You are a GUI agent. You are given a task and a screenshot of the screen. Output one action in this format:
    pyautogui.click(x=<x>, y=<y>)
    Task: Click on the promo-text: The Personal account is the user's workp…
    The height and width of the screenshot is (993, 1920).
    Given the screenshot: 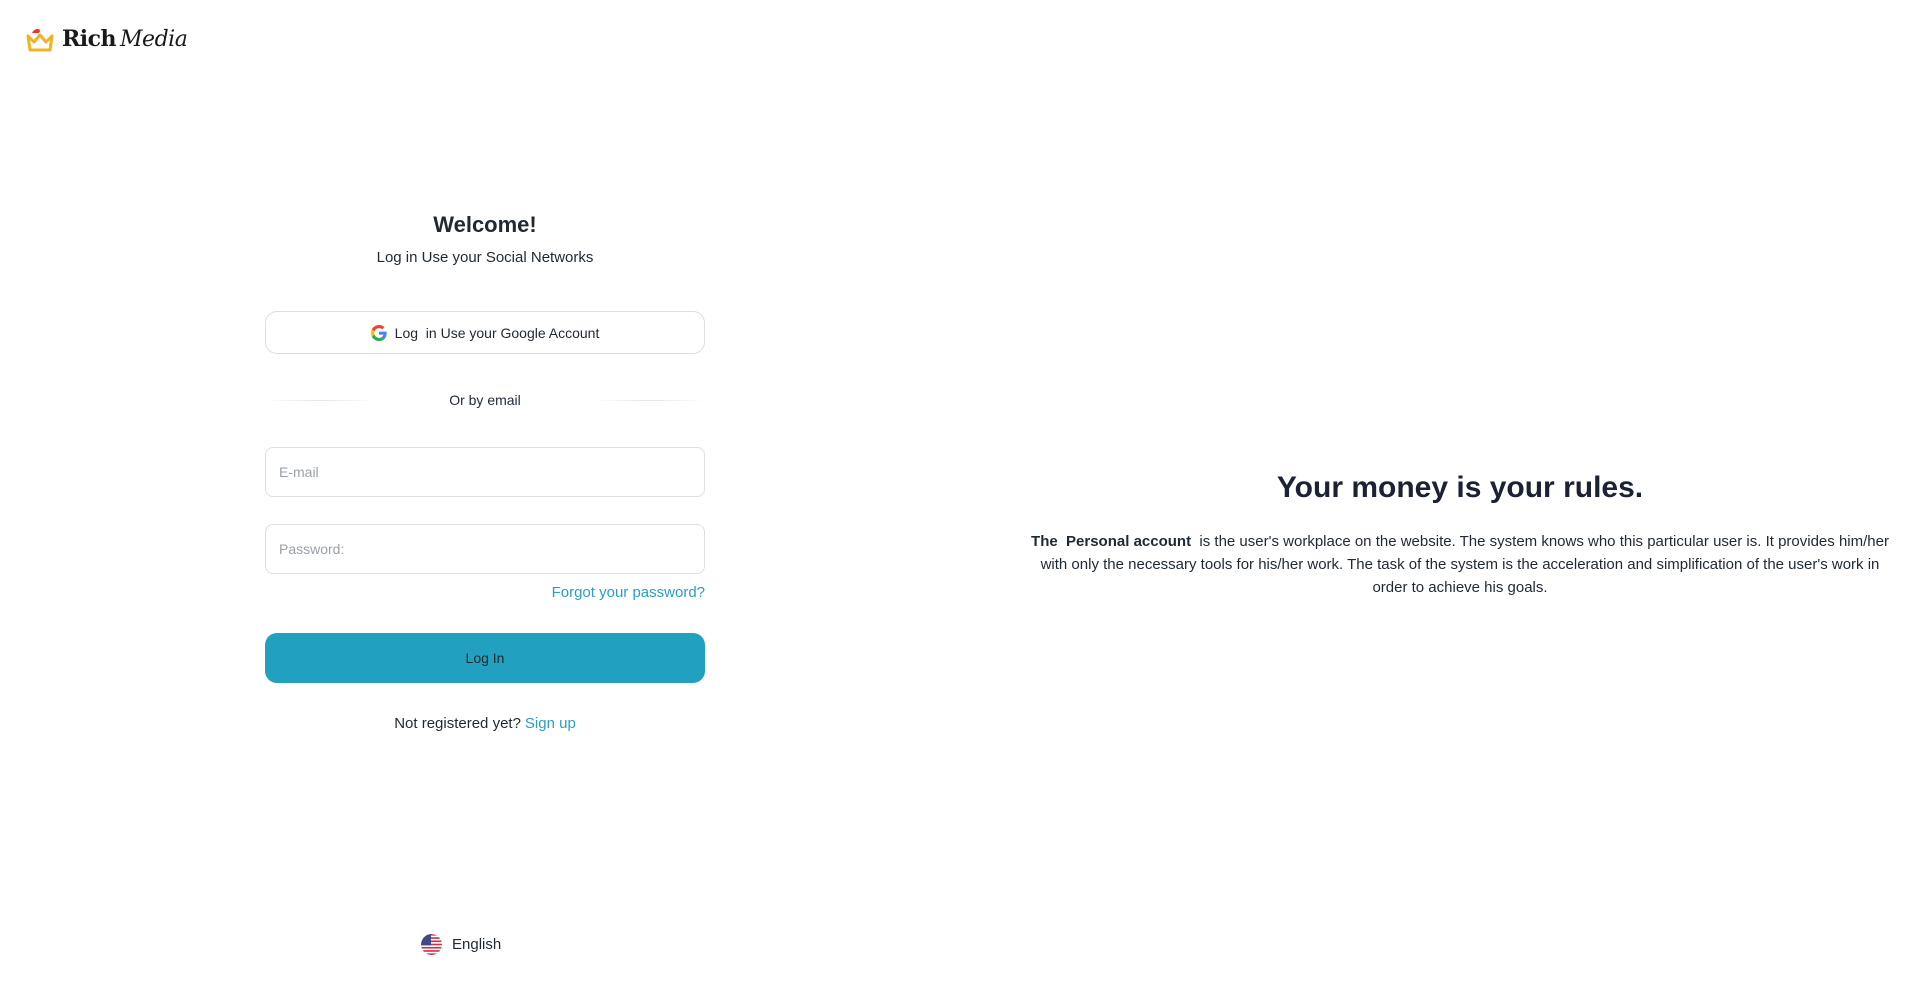 What is the action you would take?
    pyautogui.click(x=1460, y=564)
    